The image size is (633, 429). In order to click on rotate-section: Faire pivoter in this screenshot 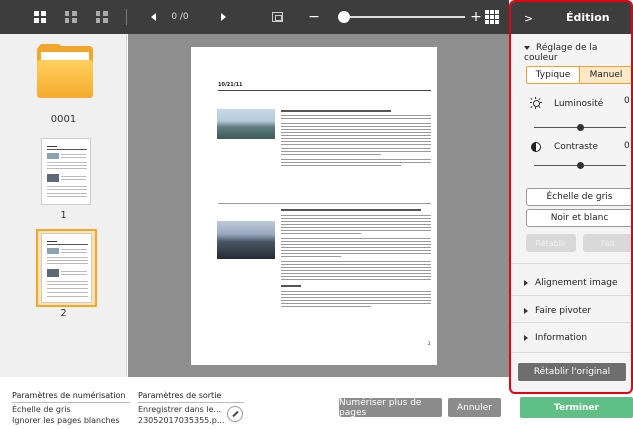, I will do `click(557, 311)`.